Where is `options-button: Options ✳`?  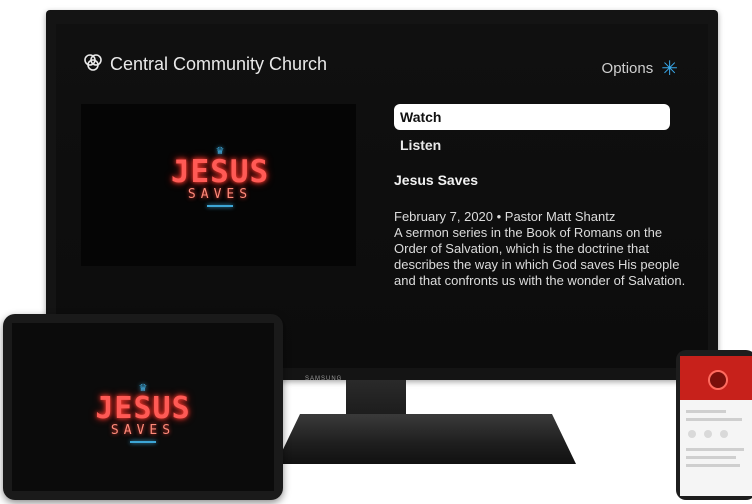 options-button: Options ✳ is located at coordinates (640, 68).